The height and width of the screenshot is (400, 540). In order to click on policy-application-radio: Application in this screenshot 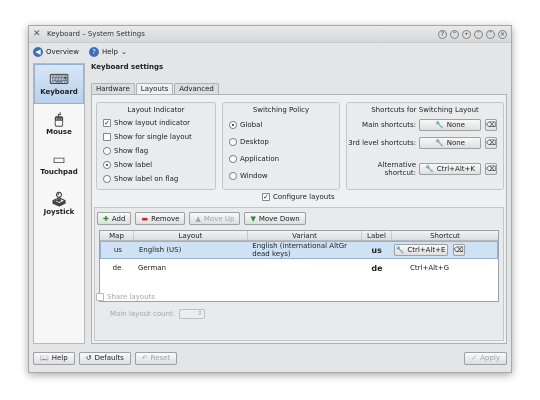, I will do `click(281, 158)`.